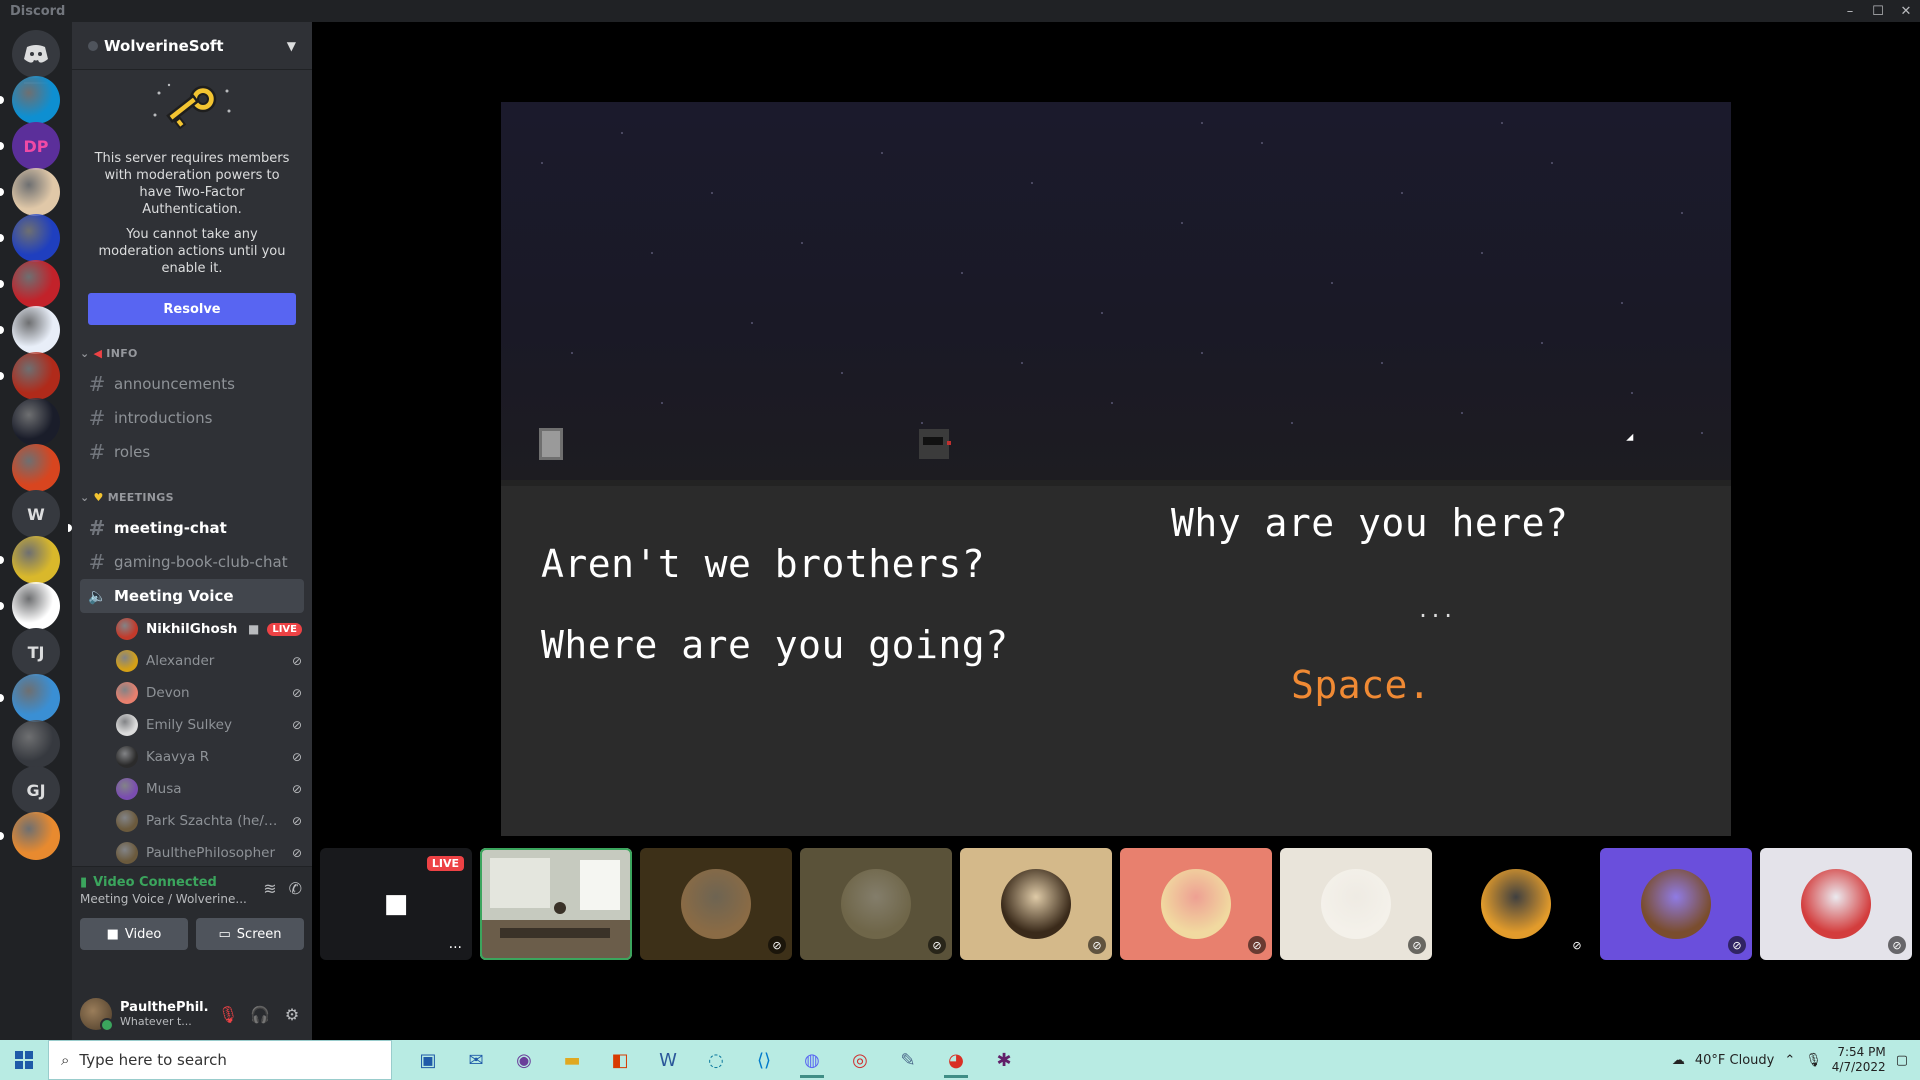 The image size is (1920, 1080). Describe the element at coordinates (174, 384) in the screenshot. I see `channel-label: announcements` at that location.